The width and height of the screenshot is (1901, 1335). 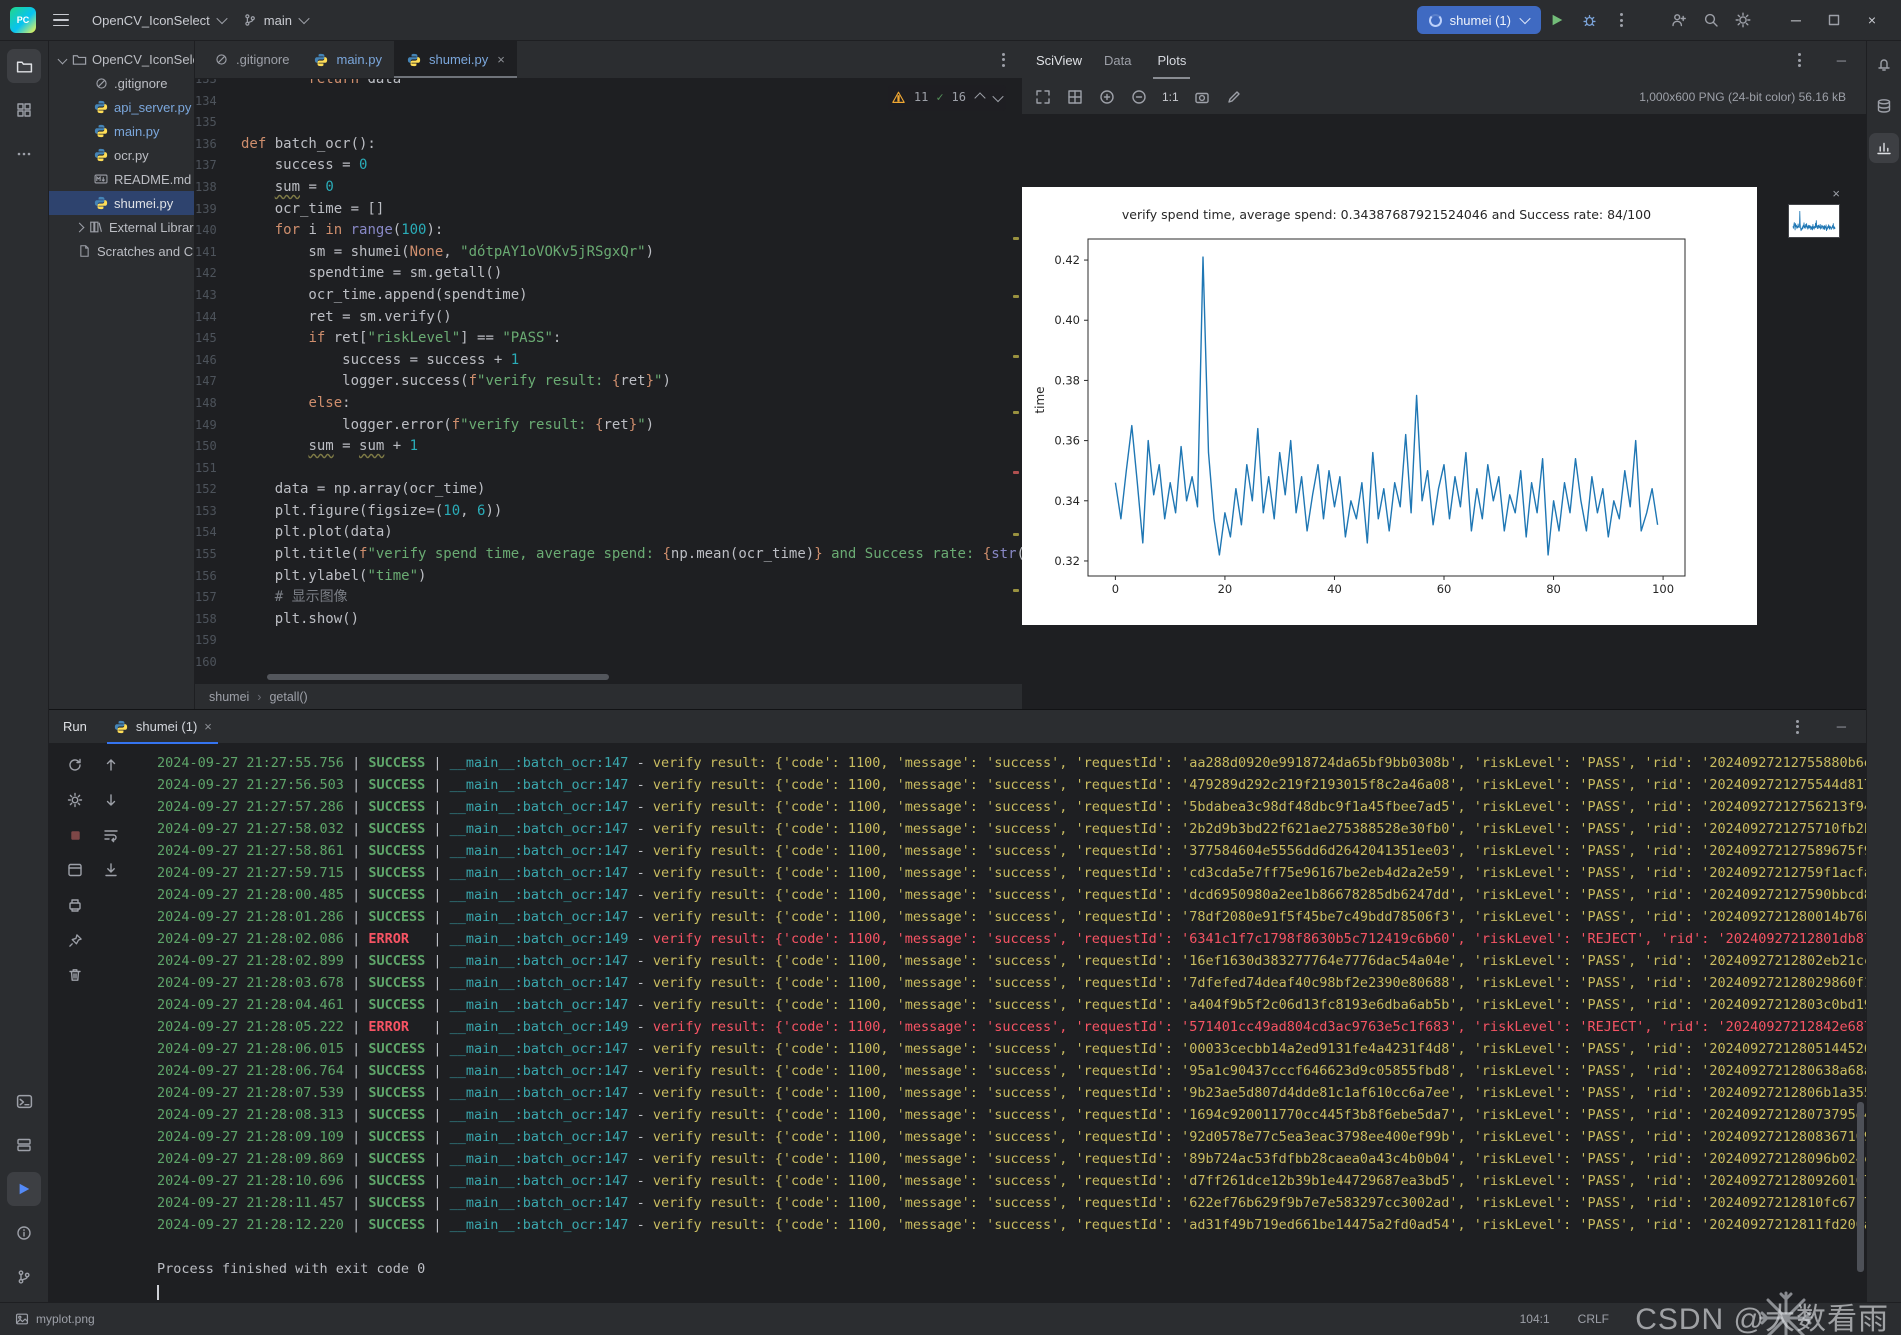 I want to click on line-number: 137, so click(x=218, y=166).